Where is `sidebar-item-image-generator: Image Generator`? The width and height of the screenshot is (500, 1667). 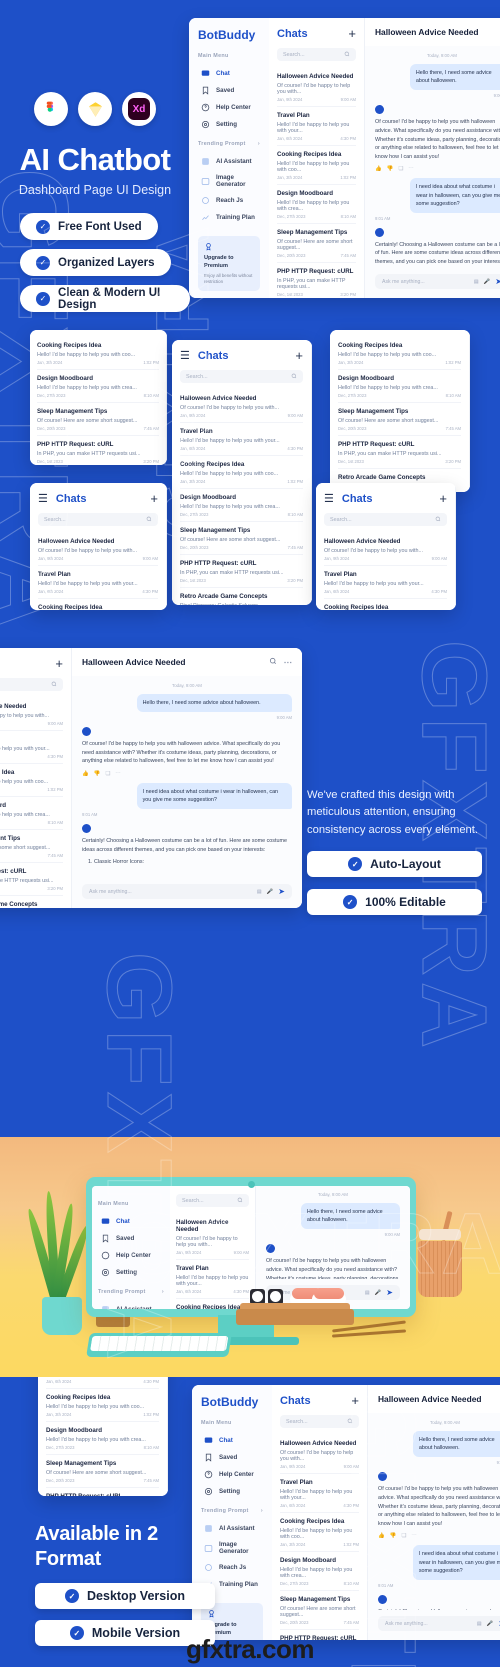
sidebar-item-image-generator: Image Generator is located at coordinates (229, 181).